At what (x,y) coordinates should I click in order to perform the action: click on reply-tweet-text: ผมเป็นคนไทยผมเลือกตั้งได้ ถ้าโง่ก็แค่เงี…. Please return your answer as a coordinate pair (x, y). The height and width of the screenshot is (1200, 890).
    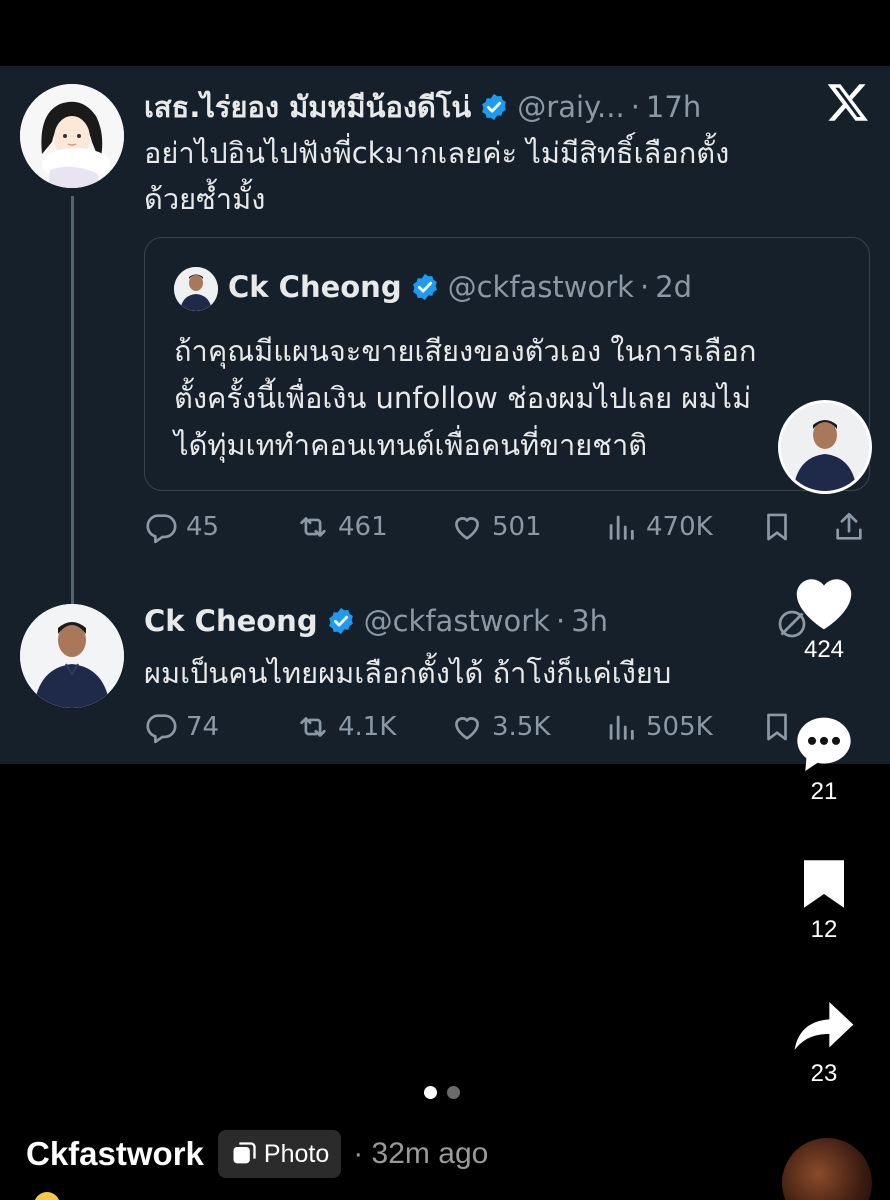
    Looking at the image, I should click on (407, 673).